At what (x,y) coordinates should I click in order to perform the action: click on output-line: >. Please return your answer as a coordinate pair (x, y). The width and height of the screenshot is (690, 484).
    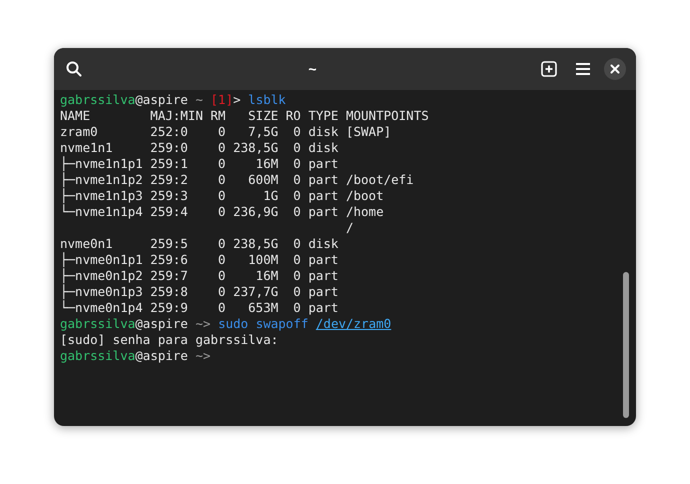
    Looking at the image, I should click on (237, 100).